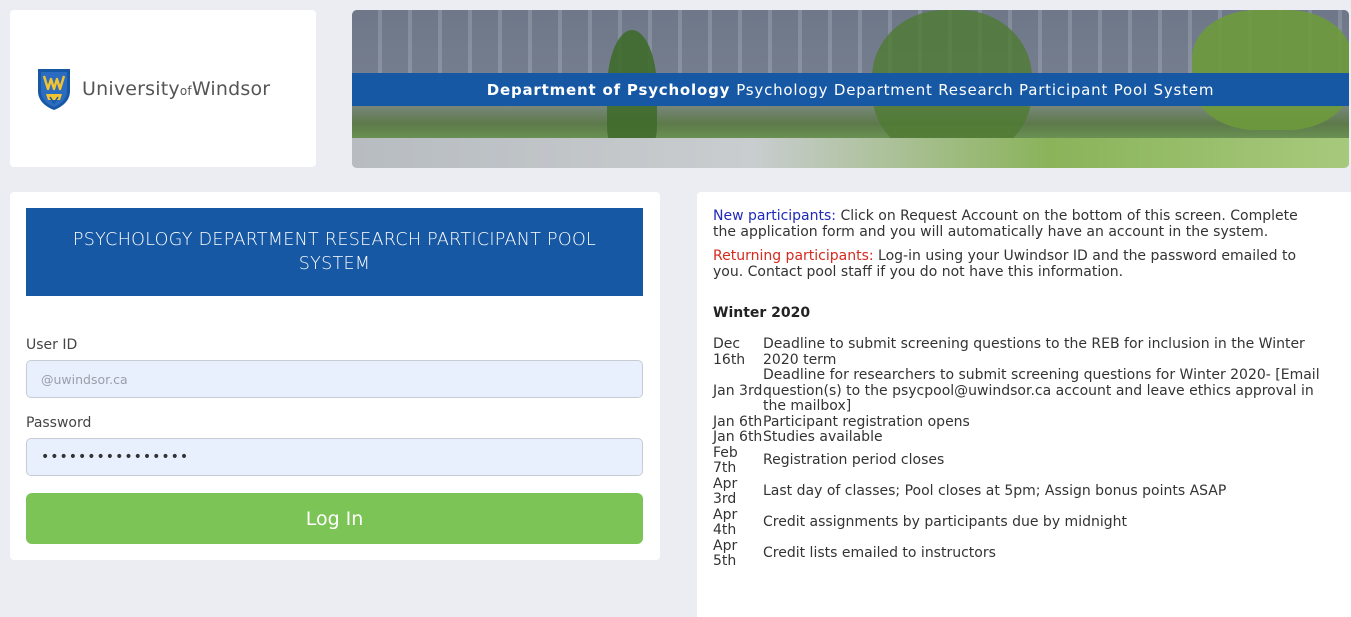 Image resolution: width=1351 pixels, height=617 pixels. What do you see at coordinates (185, 90) in the screenshot?
I see `logo-word-of: of` at bounding box center [185, 90].